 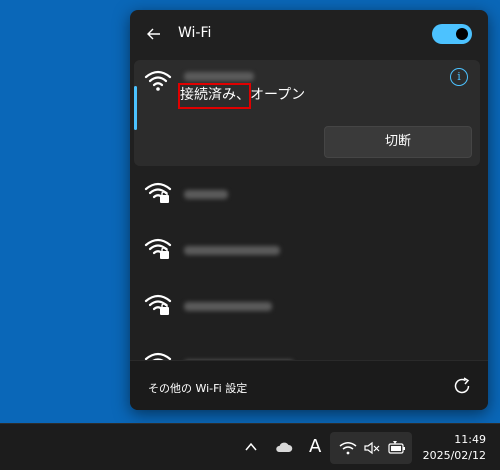 I want to click on chevron-up-icon, so click(x=251, y=447).